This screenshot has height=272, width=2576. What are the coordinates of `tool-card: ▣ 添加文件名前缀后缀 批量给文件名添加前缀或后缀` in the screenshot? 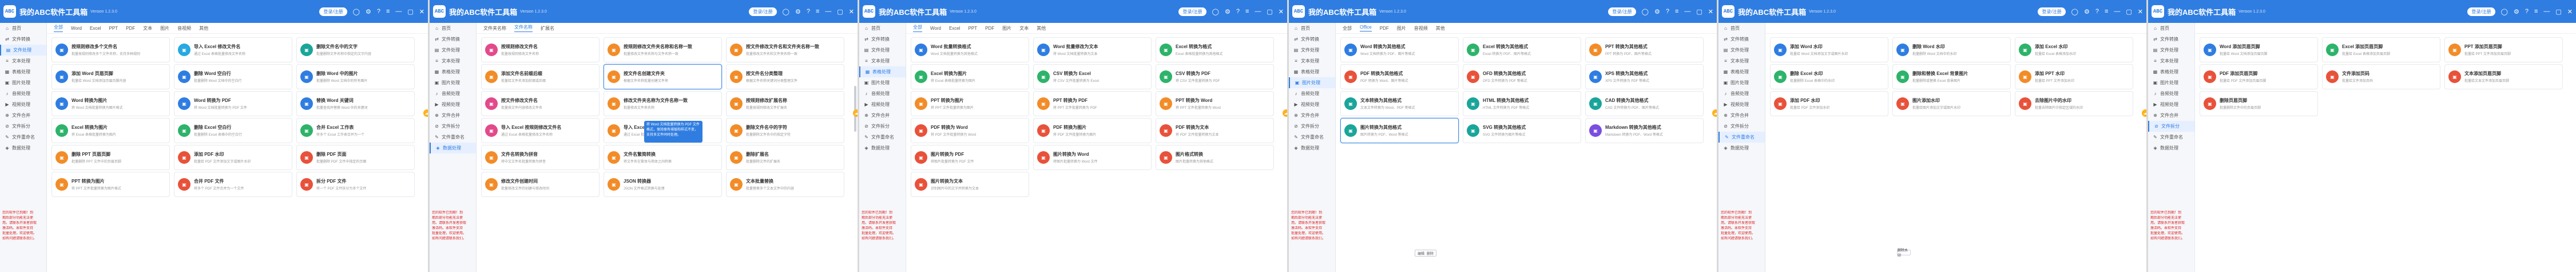 It's located at (540, 76).